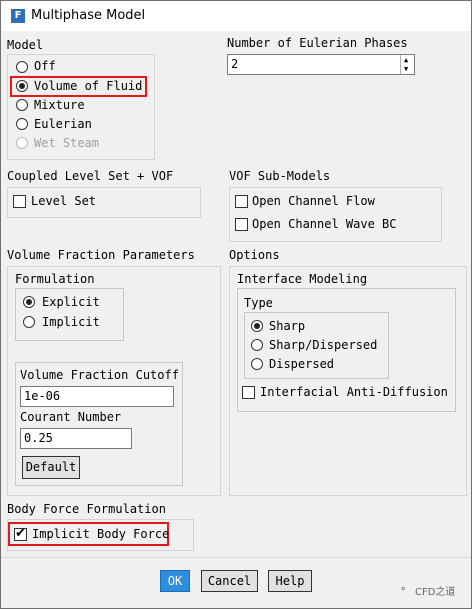 This screenshot has height=609, width=472. What do you see at coordinates (90, 176) in the screenshot?
I see `coupled-level-set-heading: Coupled Level Set + VOF` at bounding box center [90, 176].